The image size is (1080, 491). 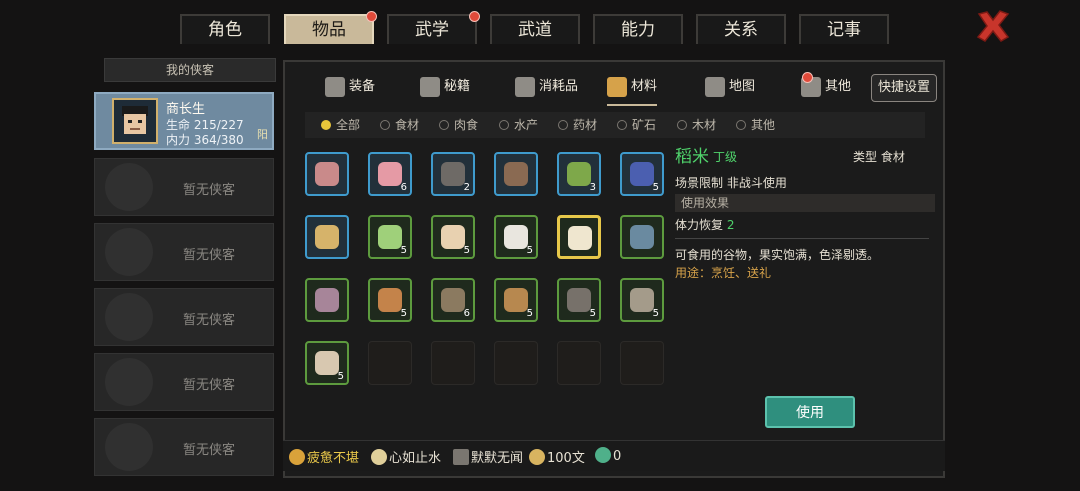 I want to click on category-tab-materials: 材料, so click(x=632, y=88).